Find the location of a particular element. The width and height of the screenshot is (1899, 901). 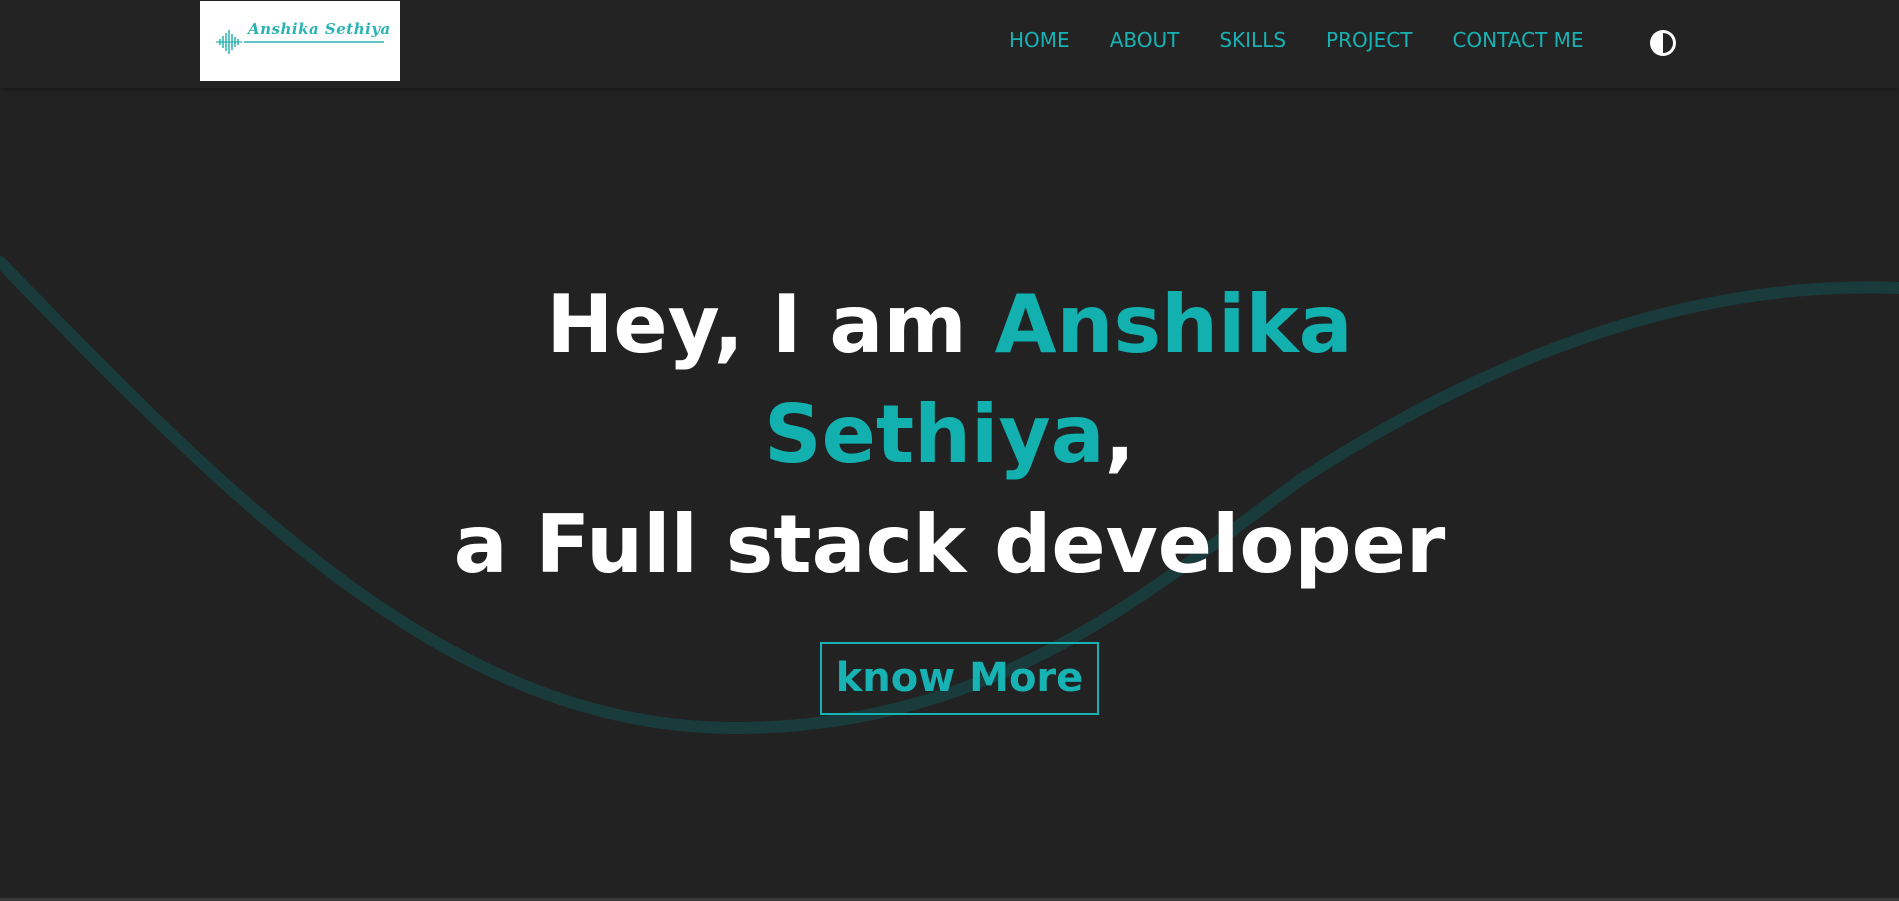

nav-project-link: PROJECT is located at coordinates (1369, 40).